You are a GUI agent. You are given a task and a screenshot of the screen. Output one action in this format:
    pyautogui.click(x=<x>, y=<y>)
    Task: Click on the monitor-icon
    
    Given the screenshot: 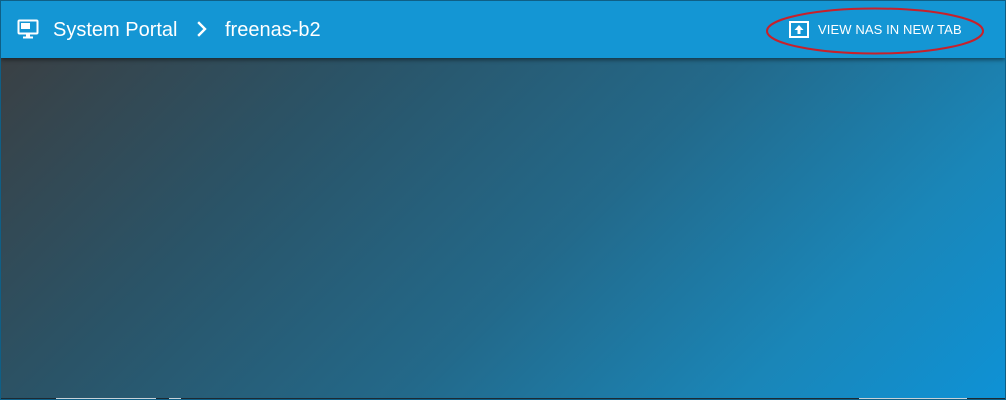 What is the action you would take?
    pyautogui.click(x=28, y=29)
    